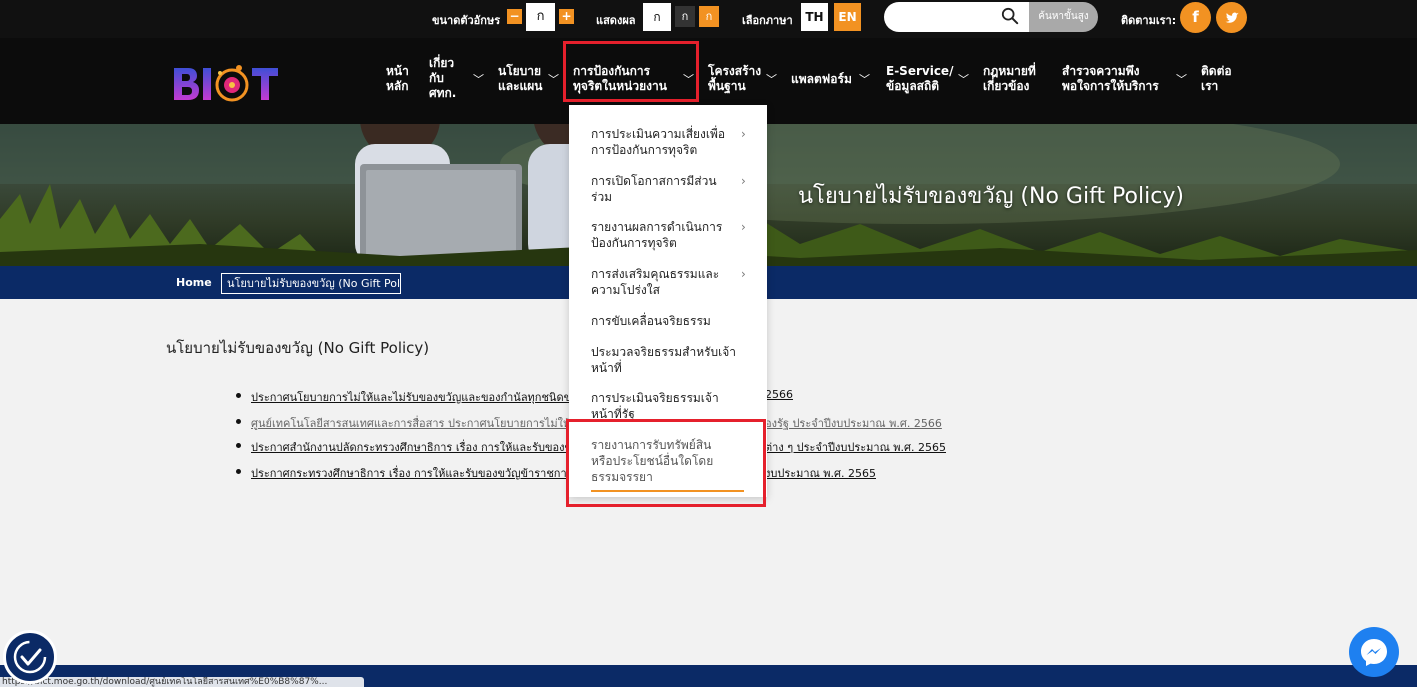 Image resolution: width=1417 pixels, height=687 pixels. What do you see at coordinates (566, 16) in the screenshot?
I see `font-increase-button: +` at bounding box center [566, 16].